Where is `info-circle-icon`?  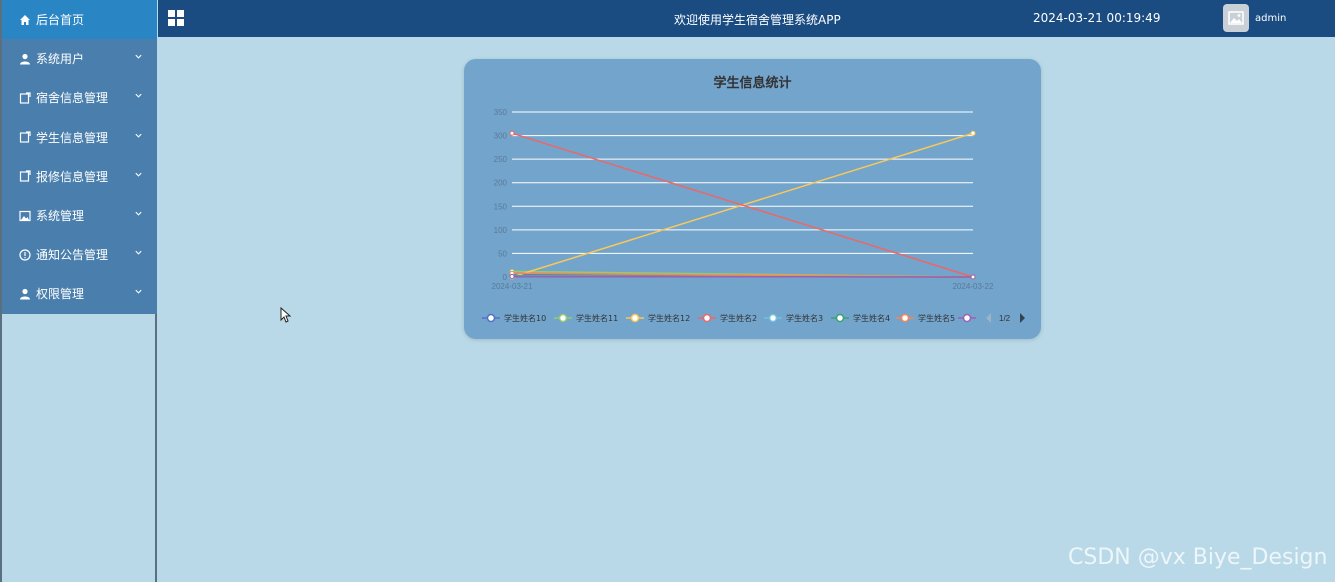 info-circle-icon is located at coordinates (25, 255).